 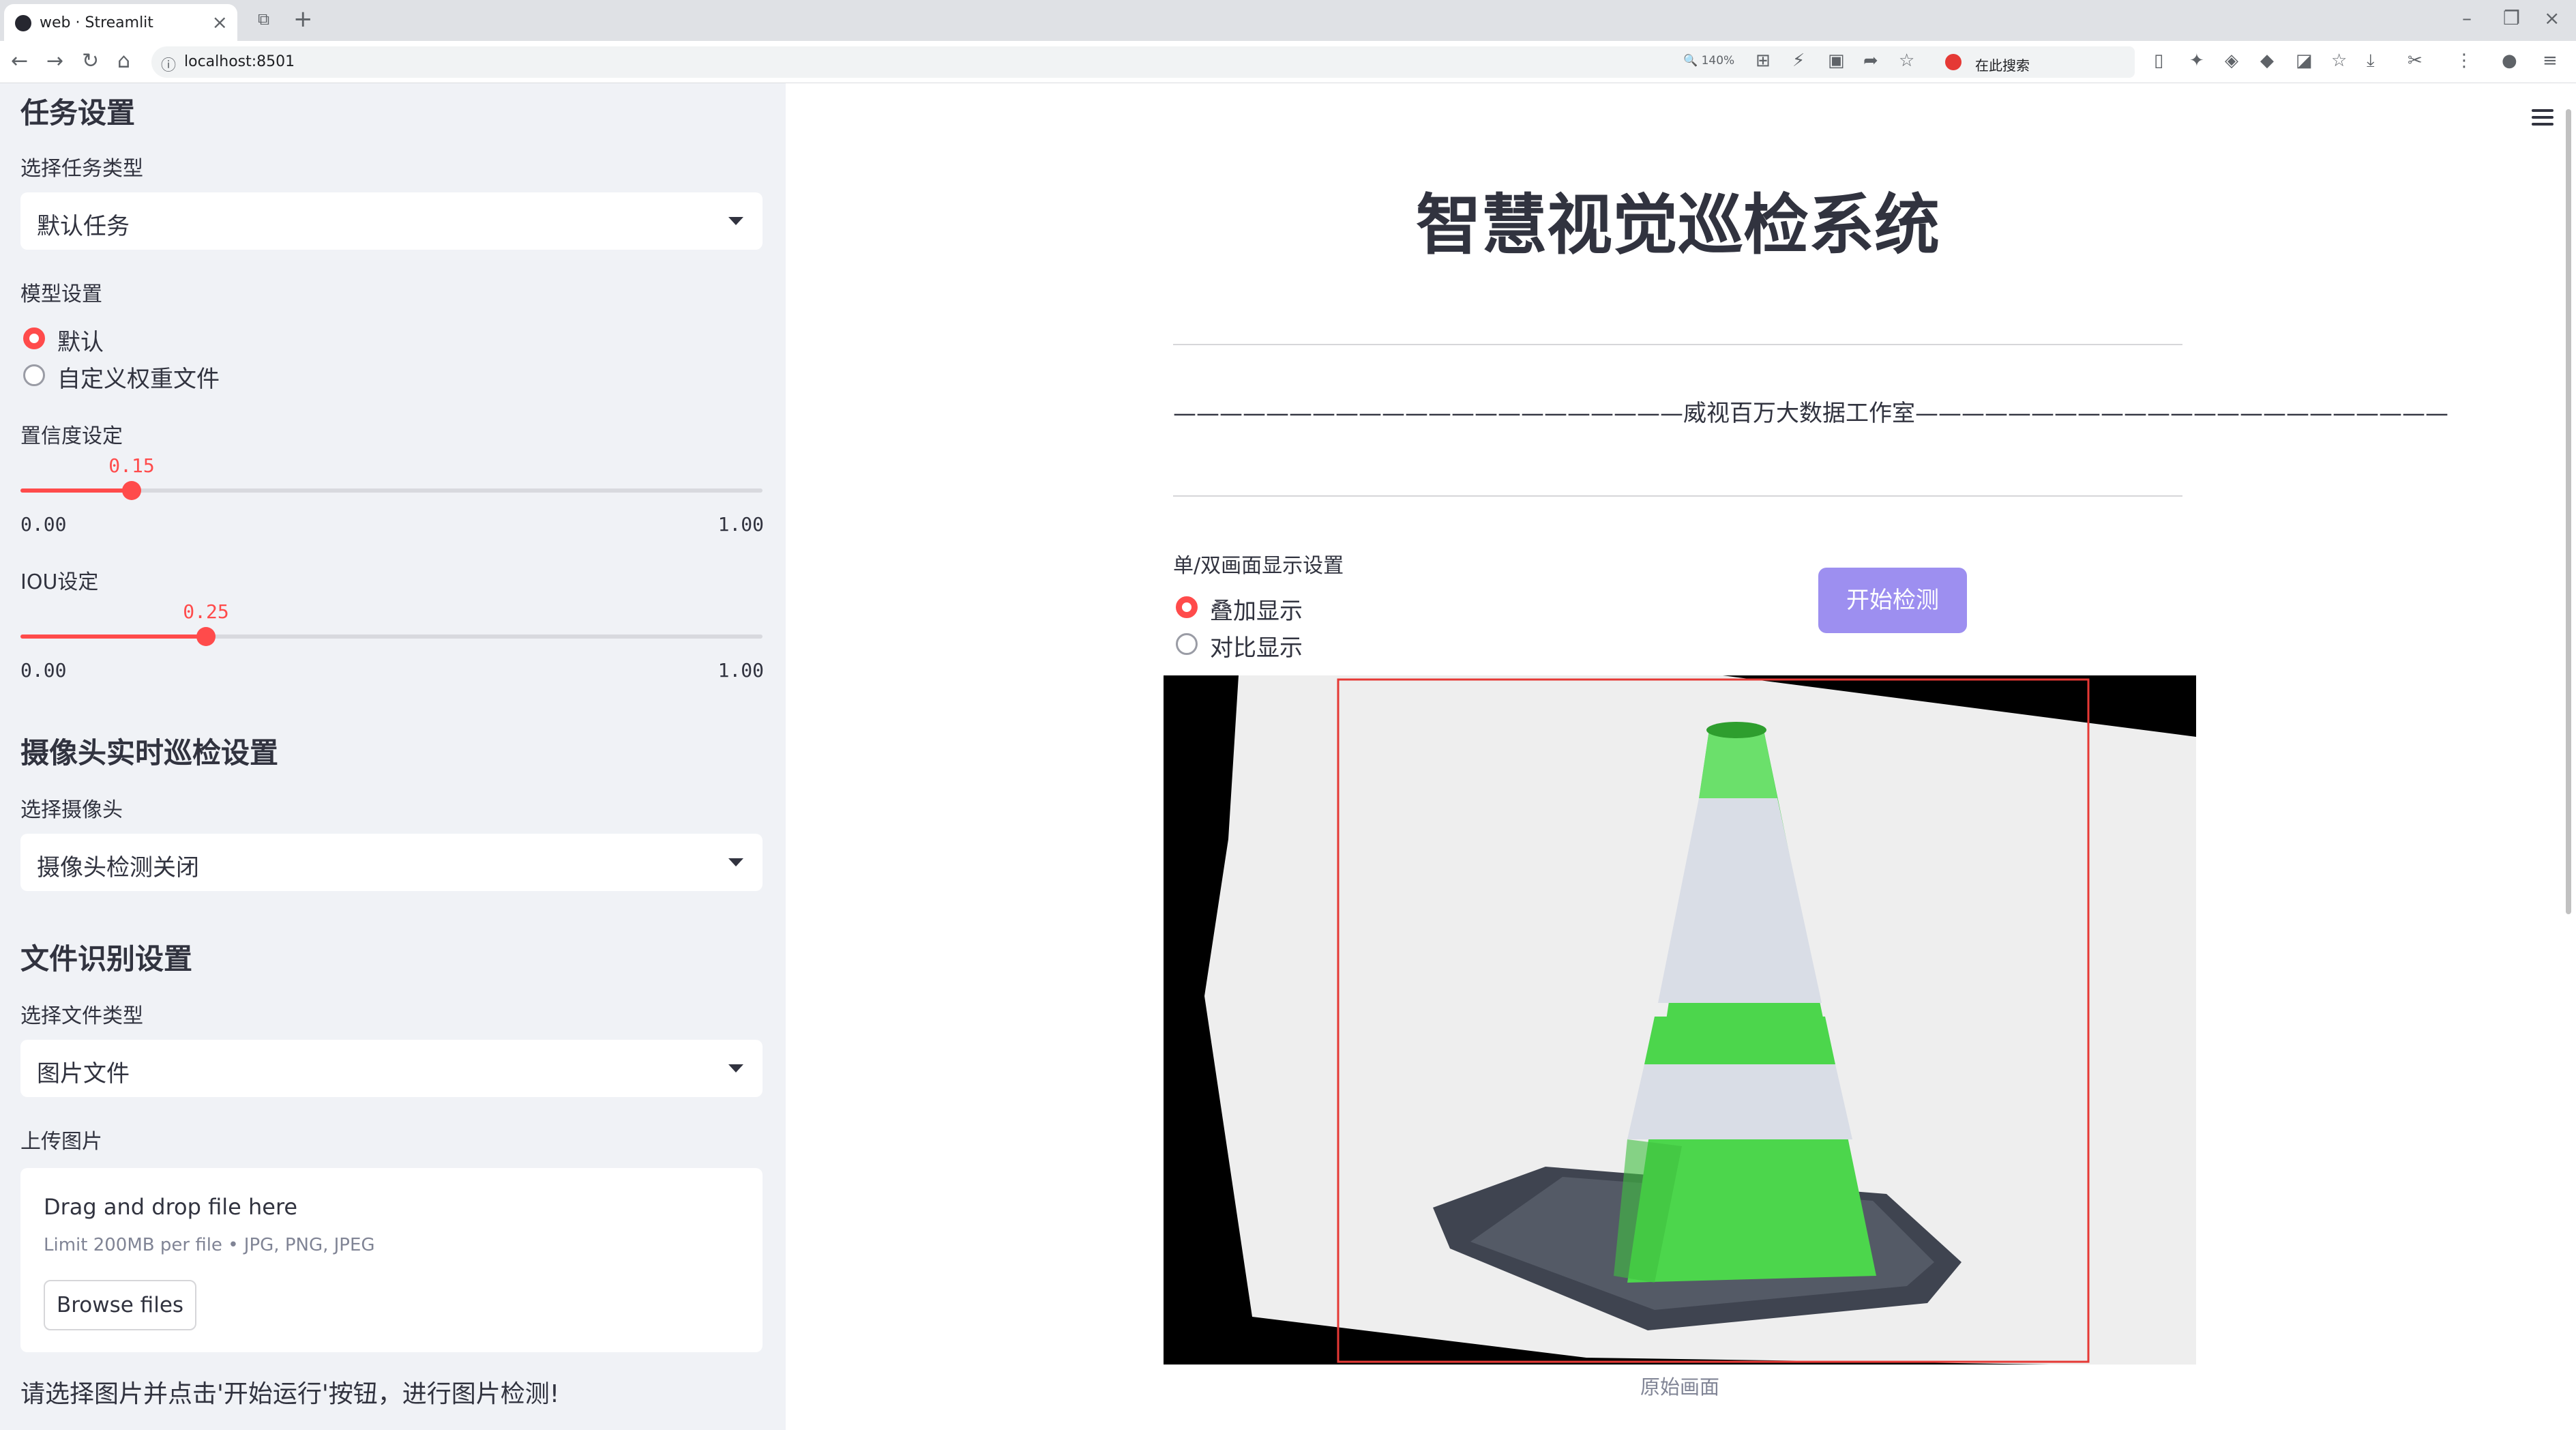 What do you see at coordinates (78, 113) in the screenshot?
I see `task-settings-heading: 任务设置` at bounding box center [78, 113].